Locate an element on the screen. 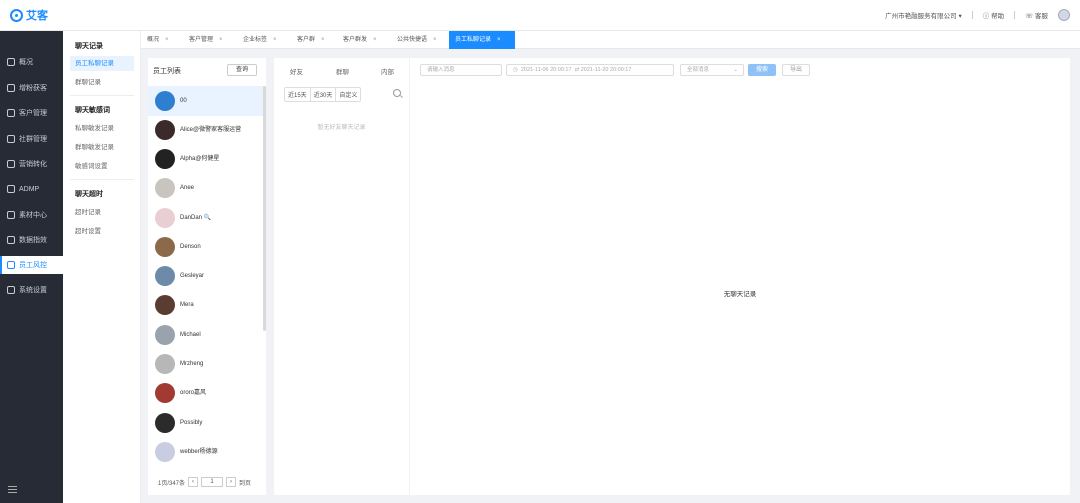 The height and width of the screenshot is (503, 1080). empty-chat-text: 暂无好友聊天记录 is located at coordinates (341, 128).